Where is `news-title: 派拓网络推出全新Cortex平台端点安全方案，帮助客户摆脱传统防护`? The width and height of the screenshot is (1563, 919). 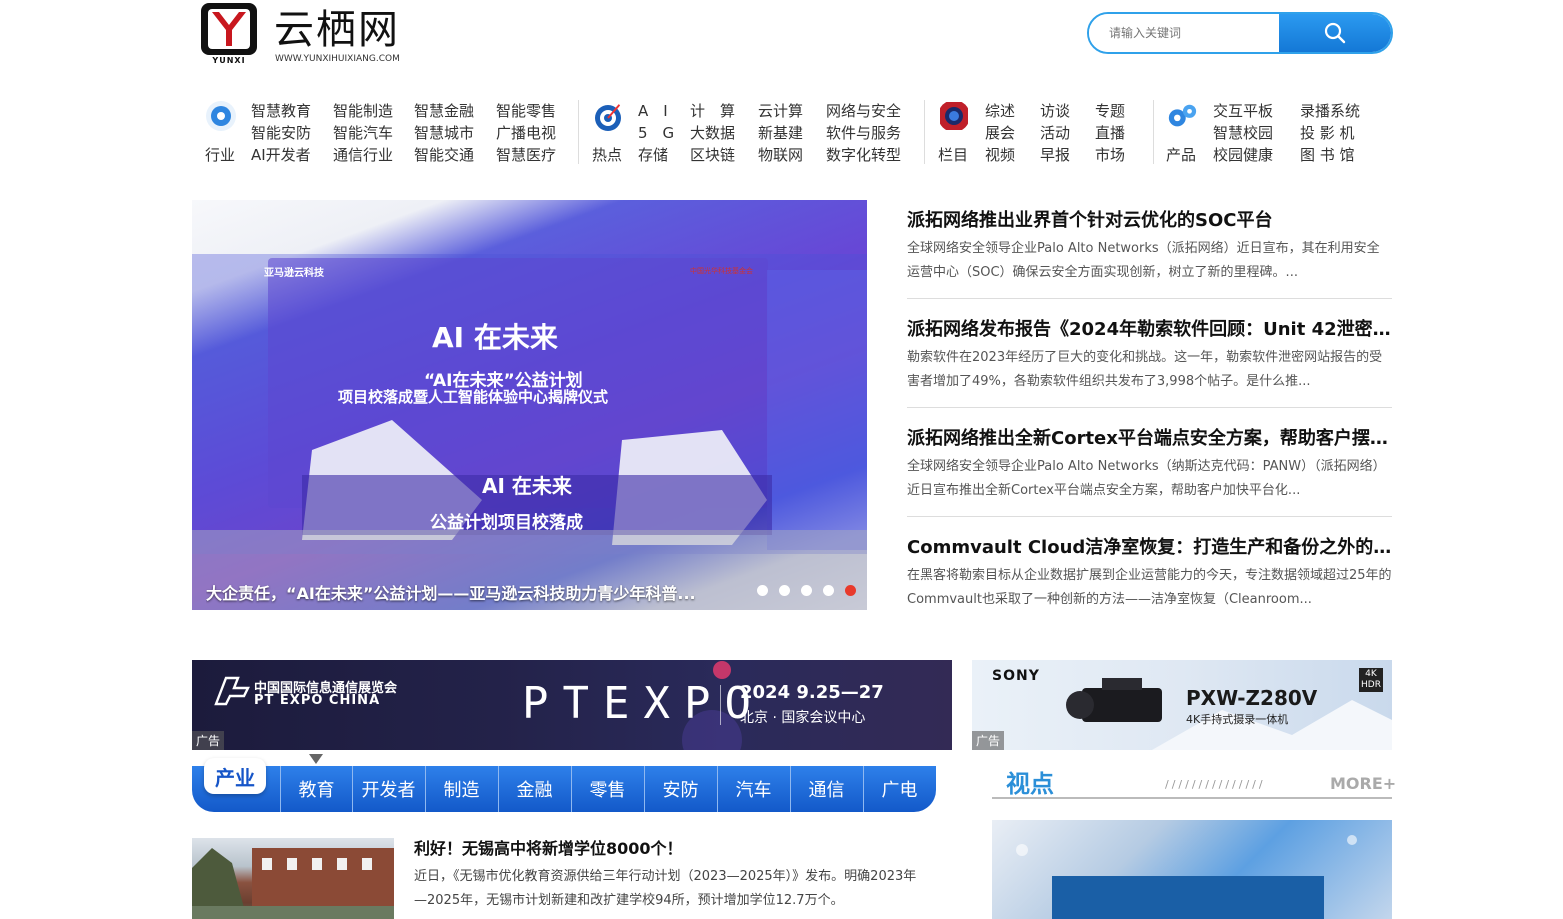
news-title: 派拓网络推出全新Cortex平台端点安全方案，帮助客户摆脱传统防护 is located at coordinates (1149, 439).